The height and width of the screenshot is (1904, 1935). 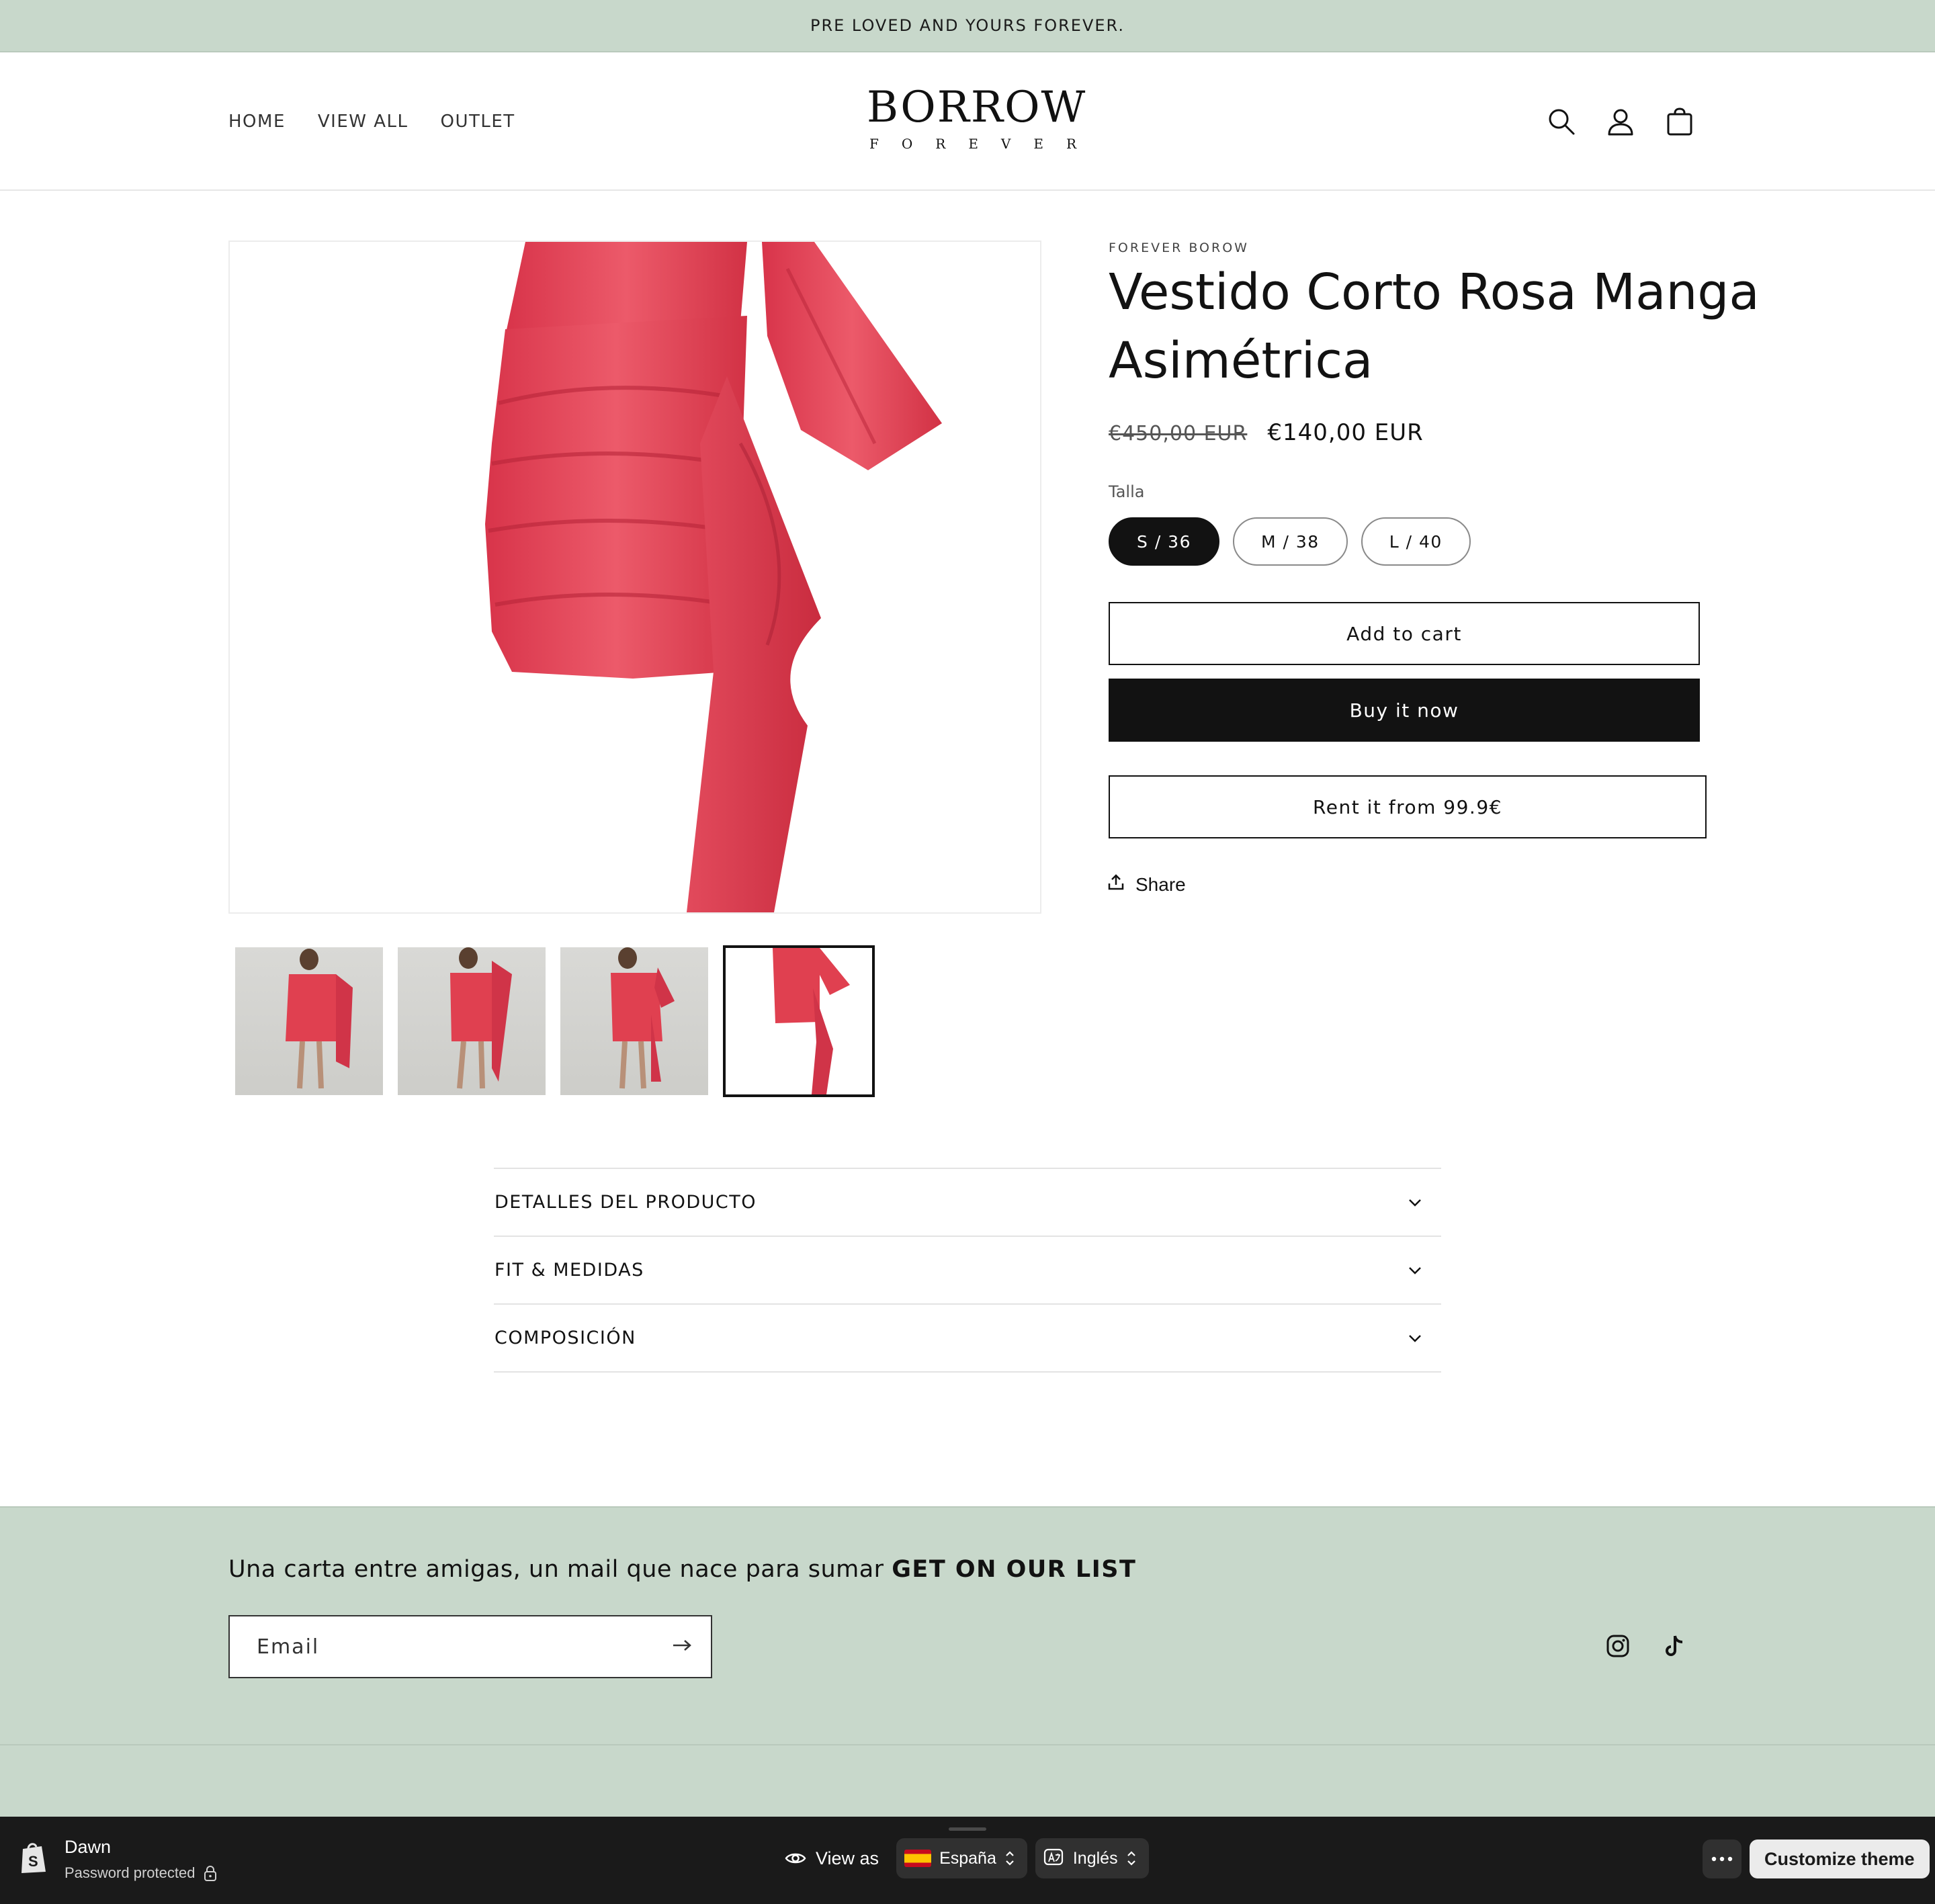 I want to click on accordion-fit: FIT & MEDIDAS, so click(x=967, y=1271).